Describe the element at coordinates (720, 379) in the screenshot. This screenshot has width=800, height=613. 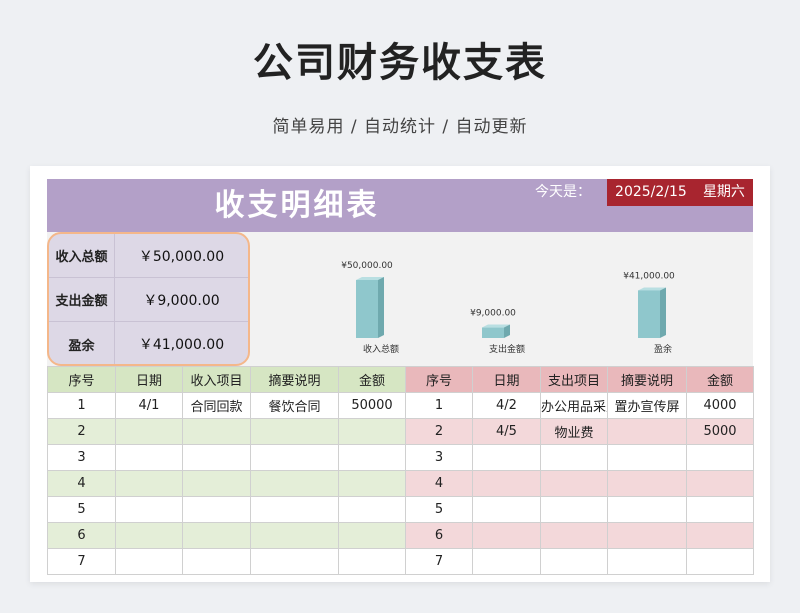
I see `expense-col-header: 金额` at that location.